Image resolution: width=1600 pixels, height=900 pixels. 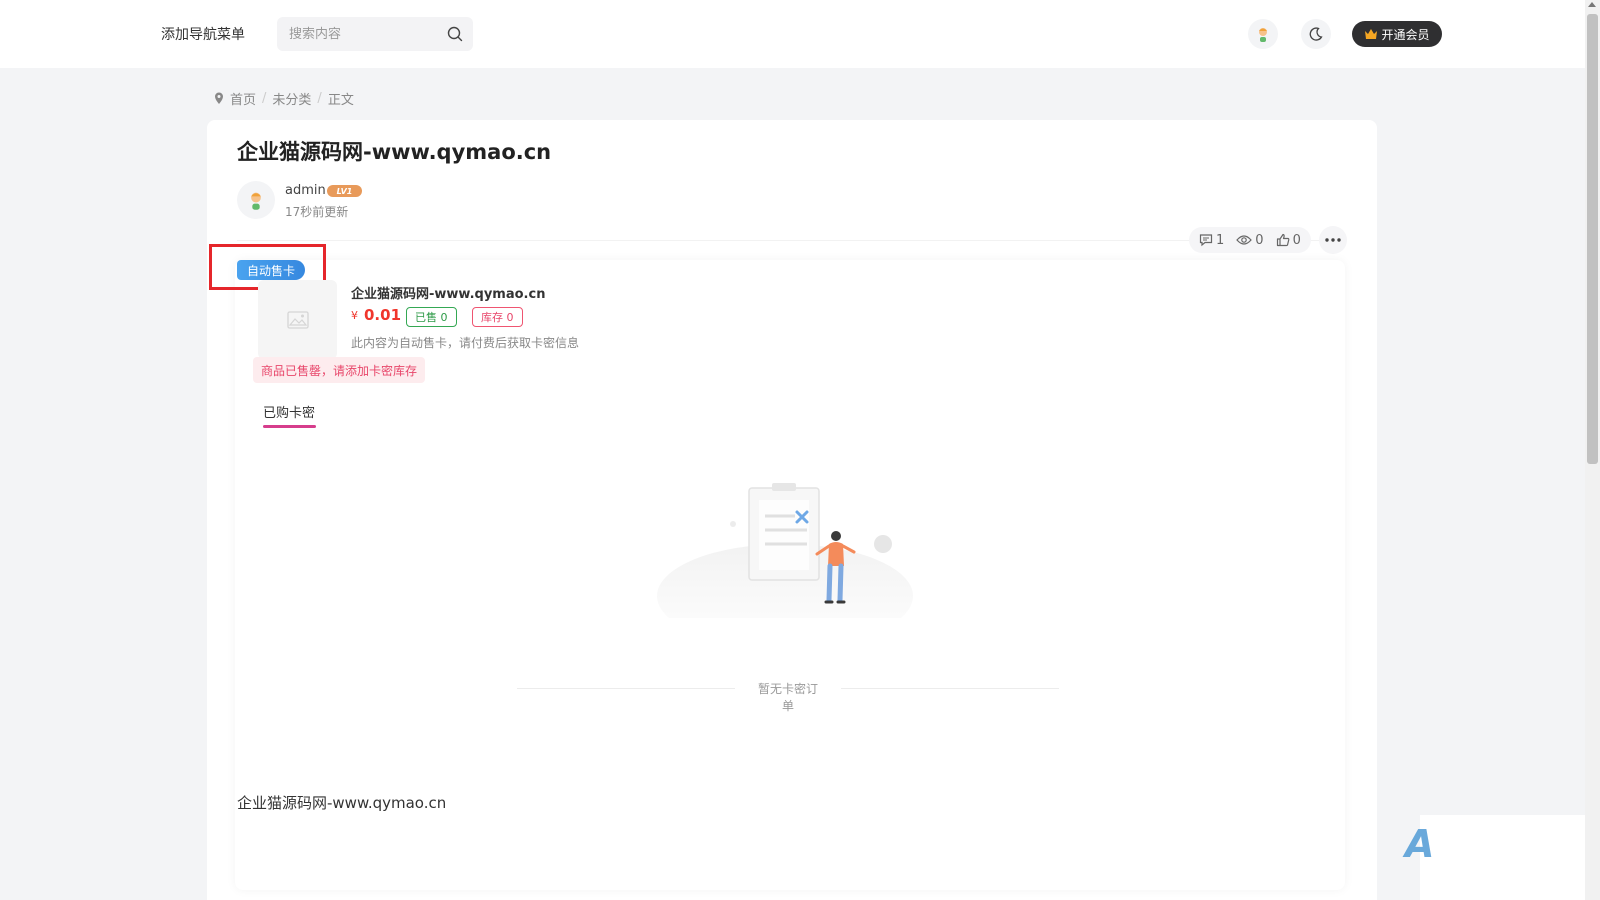 What do you see at coordinates (1282, 240) in the screenshot?
I see `thumbs-up-icon` at bounding box center [1282, 240].